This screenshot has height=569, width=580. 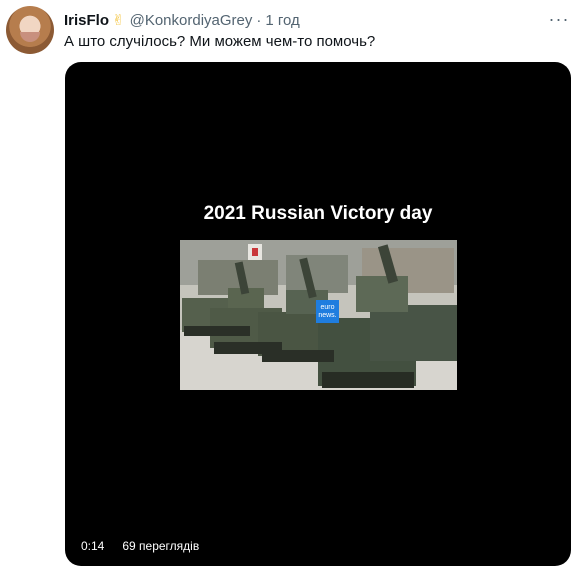 What do you see at coordinates (282, 20) in the screenshot?
I see `timestamp: 1 год` at bounding box center [282, 20].